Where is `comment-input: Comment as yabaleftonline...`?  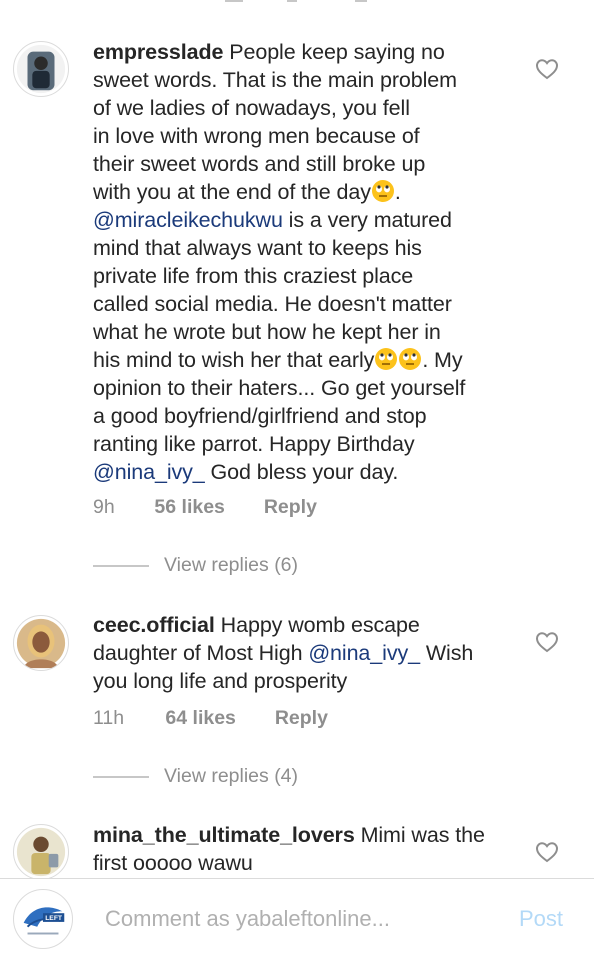 comment-input: Comment as yabaleftonline... is located at coordinates (247, 919).